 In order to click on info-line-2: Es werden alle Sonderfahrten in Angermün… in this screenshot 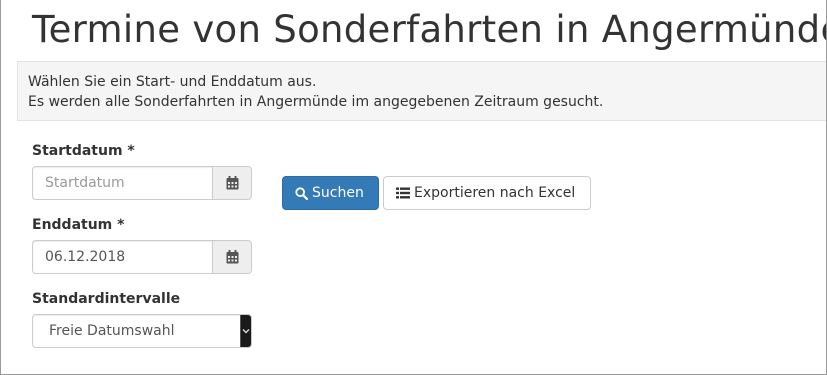, I will do `click(316, 102)`.